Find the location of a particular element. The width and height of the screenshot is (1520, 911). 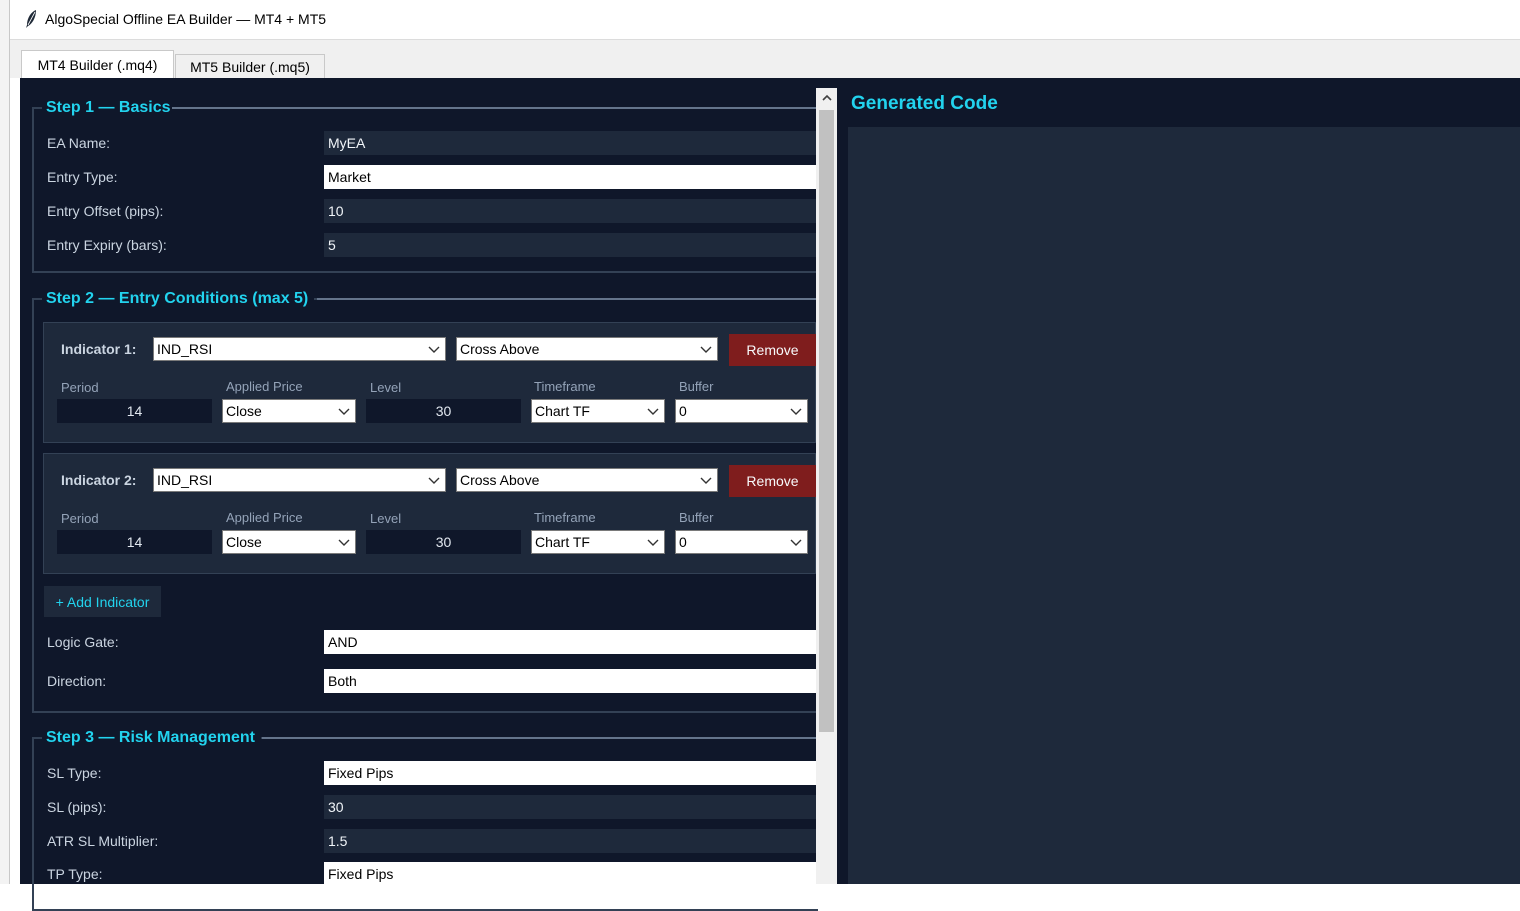

indicator-2-type-value: IND_RSI is located at coordinates (185, 480).